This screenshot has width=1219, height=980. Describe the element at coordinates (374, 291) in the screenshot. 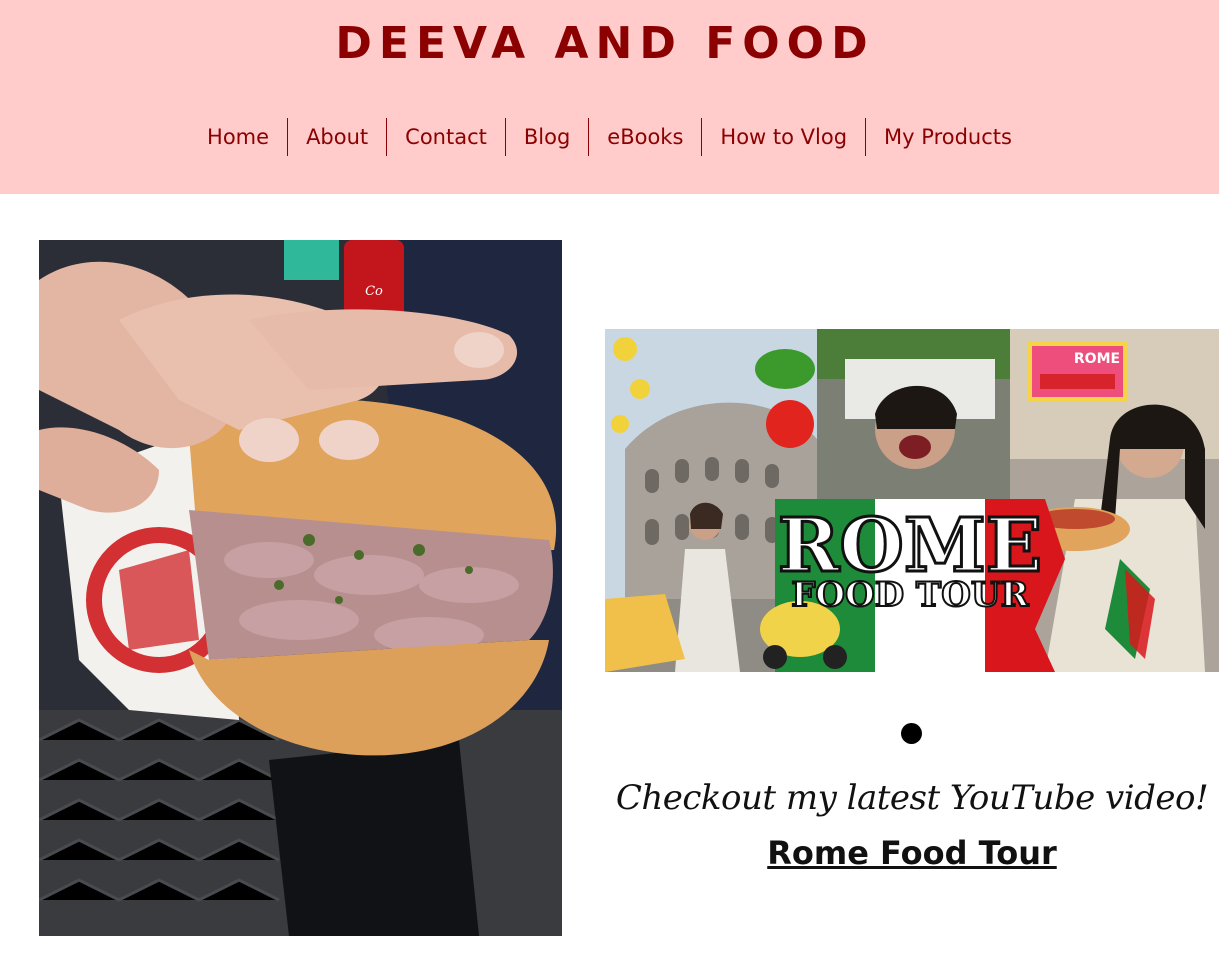

I see `svg-text: Co` at that location.